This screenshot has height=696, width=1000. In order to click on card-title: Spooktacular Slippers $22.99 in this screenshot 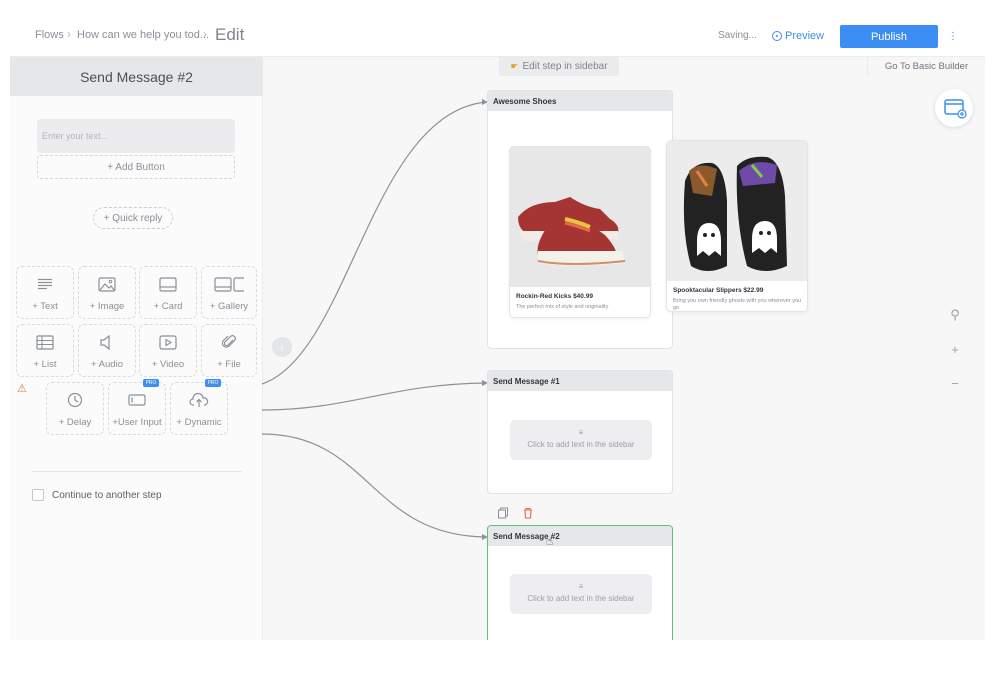, I will do `click(718, 290)`.